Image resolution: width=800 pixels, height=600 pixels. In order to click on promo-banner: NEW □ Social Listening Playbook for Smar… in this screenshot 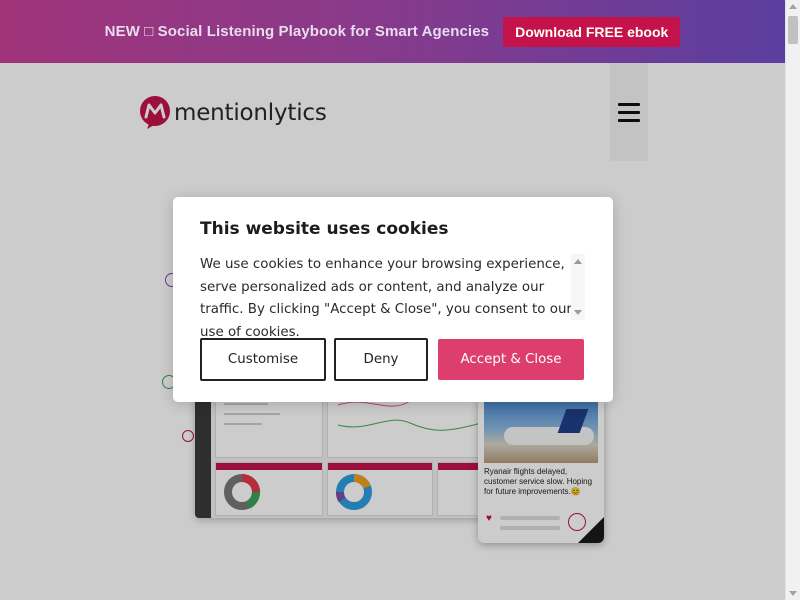, I will do `click(392, 31)`.